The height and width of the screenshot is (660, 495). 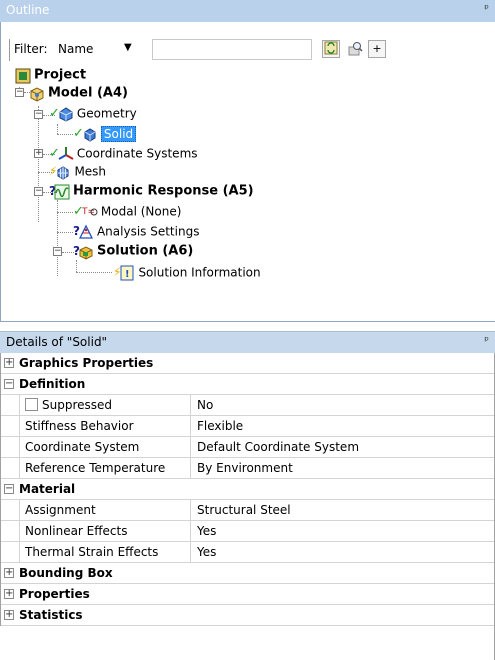 What do you see at coordinates (52, 384) in the screenshot?
I see `category-label: Definition` at bounding box center [52, 384].